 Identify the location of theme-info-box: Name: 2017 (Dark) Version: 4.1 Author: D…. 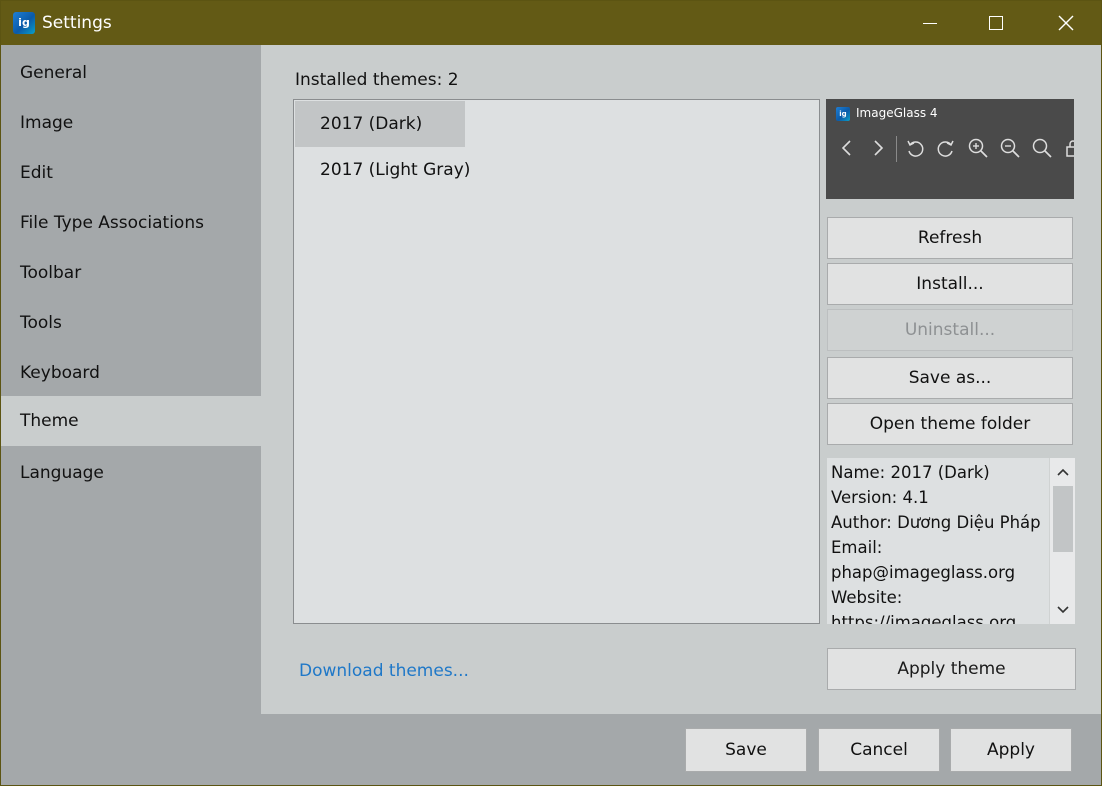
(951, 541).